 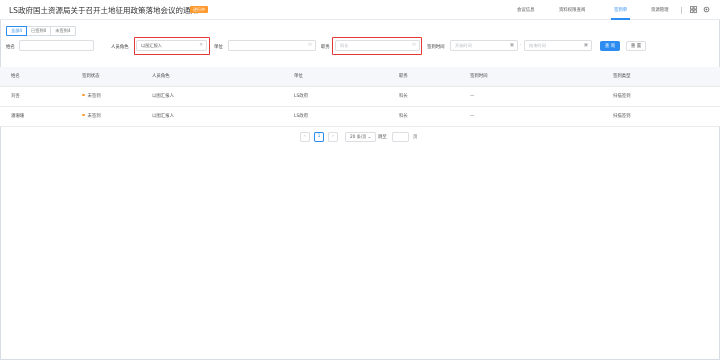 What do you see at coordinates (333, 137) in the screenshot?
I see `next-page-button: ›` at bounding box center [333, 137].